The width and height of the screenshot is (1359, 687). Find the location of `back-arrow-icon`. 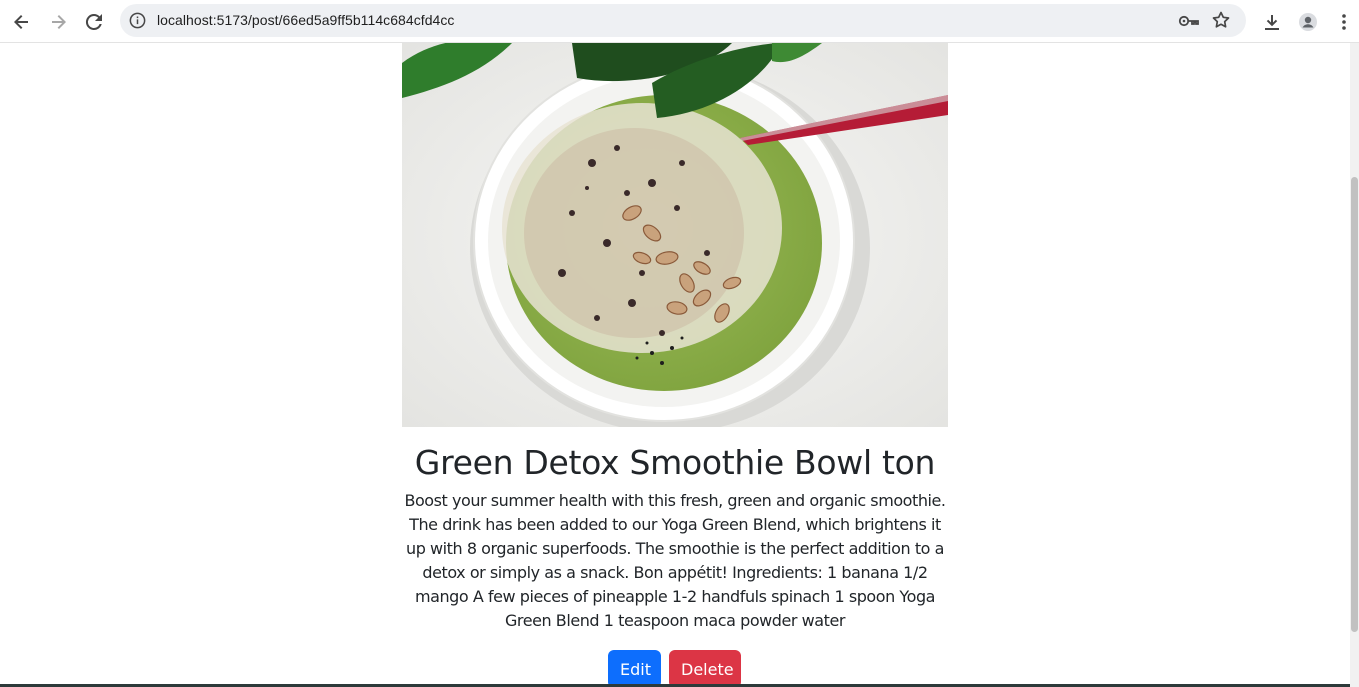

back-arrow-icon is located at coordinates (21, 22).